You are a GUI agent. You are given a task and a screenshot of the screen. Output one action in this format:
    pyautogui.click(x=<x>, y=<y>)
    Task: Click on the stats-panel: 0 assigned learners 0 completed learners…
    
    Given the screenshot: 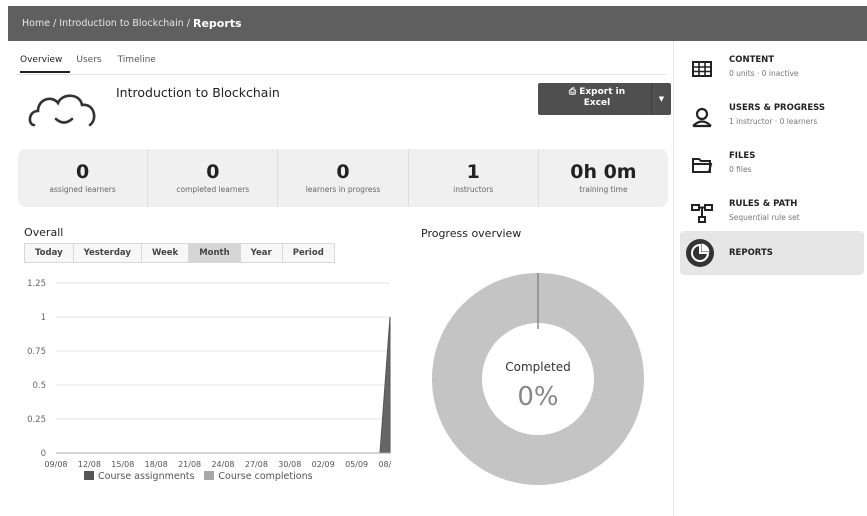 What is the action you would take?
    pyautogui.click(x=343, y=178)
    